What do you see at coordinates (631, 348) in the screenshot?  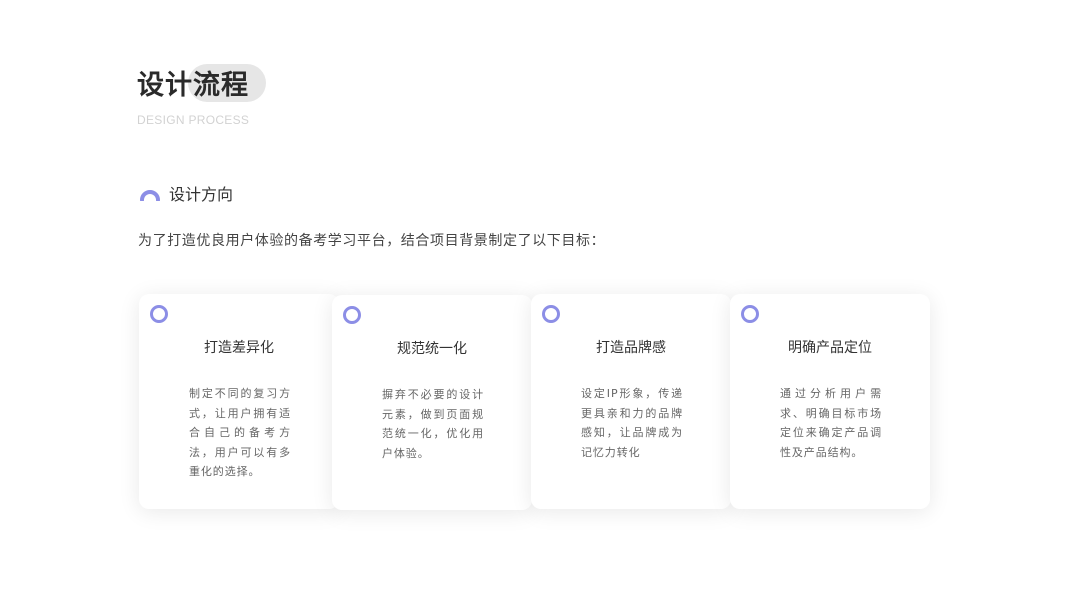 I see `card-title: 打造品牌感` at bounding box center [631, 348].